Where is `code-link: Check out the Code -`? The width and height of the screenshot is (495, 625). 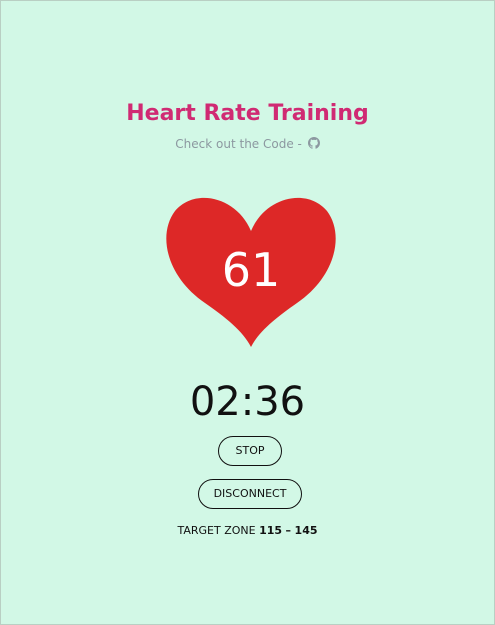
code-link: Check out the Code - is located at coordinates (247, 144).